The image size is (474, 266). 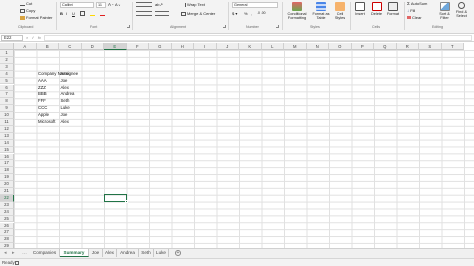 What do you see at coordinates (27, 10) in the screenshot?
I see `copy-button: Copy` at bounding box center [27, 10].